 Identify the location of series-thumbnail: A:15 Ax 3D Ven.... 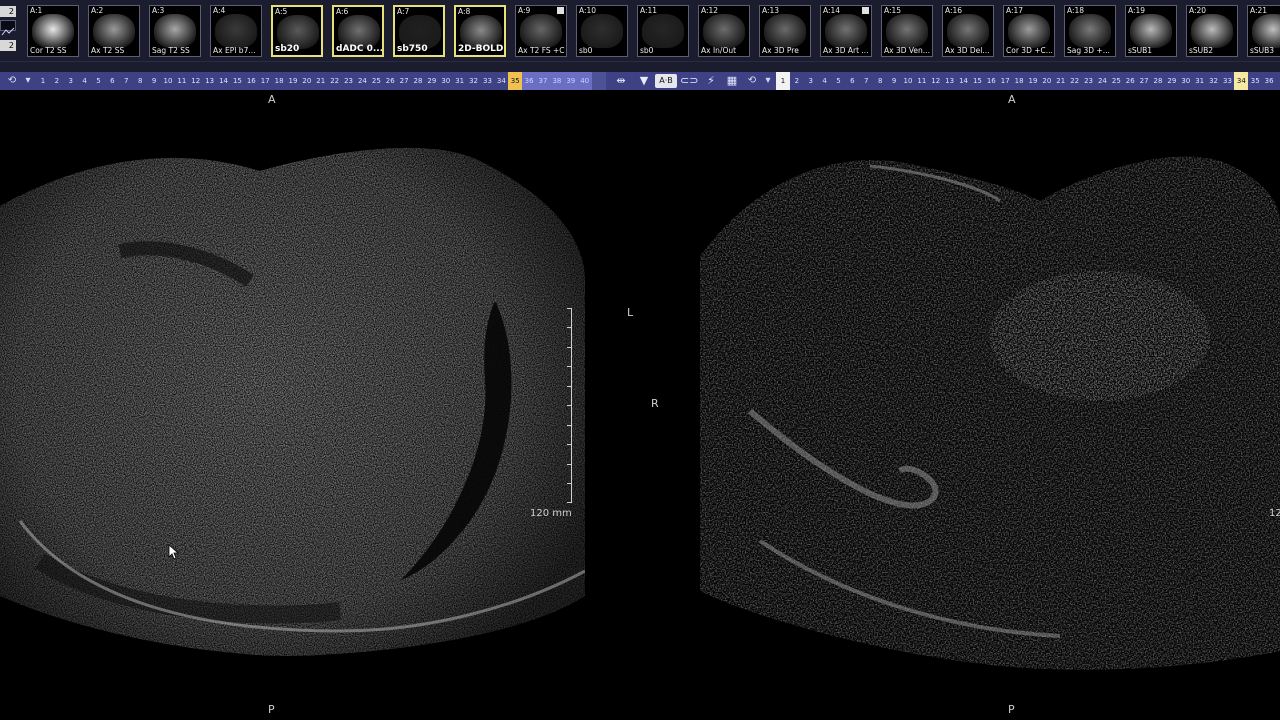
(907, 31).